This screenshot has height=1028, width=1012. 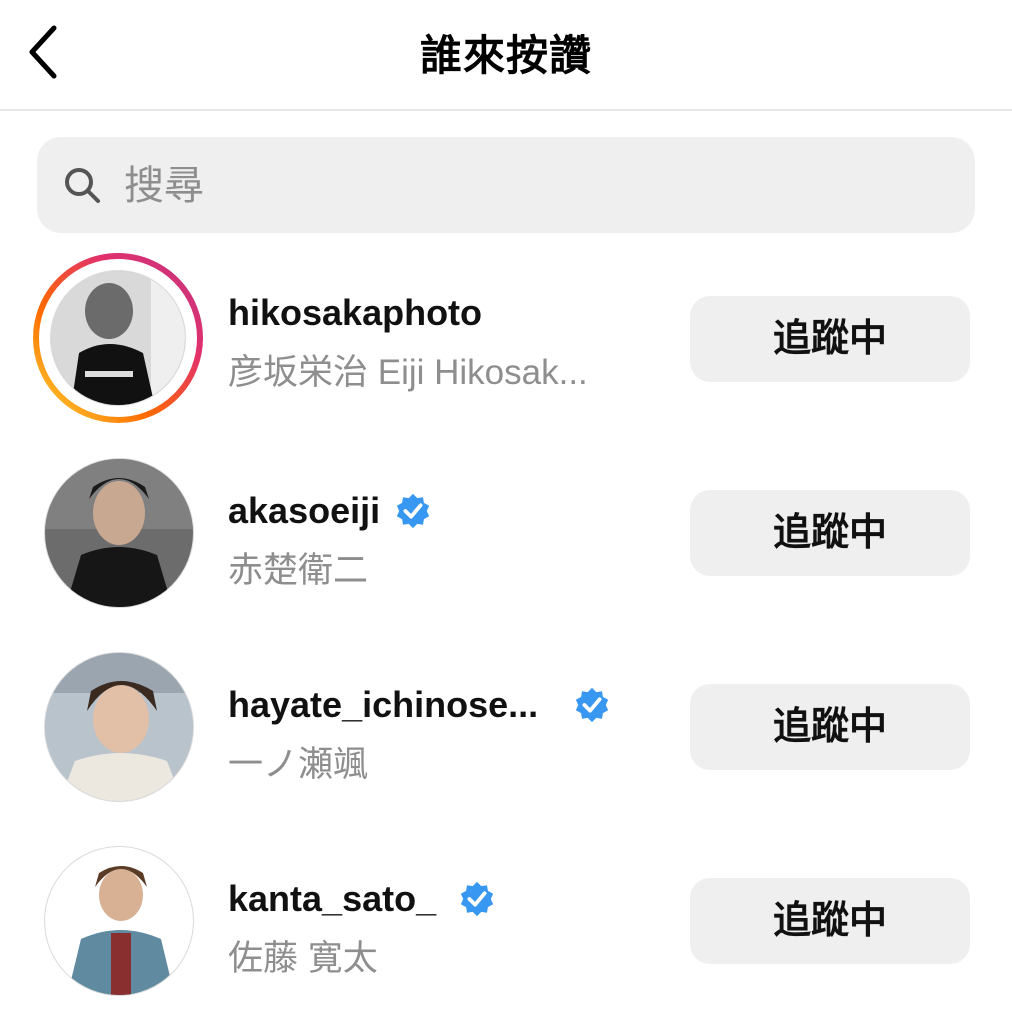 I want to click on full-name: 一ノ瀬颯, so click(x=298, y=764).